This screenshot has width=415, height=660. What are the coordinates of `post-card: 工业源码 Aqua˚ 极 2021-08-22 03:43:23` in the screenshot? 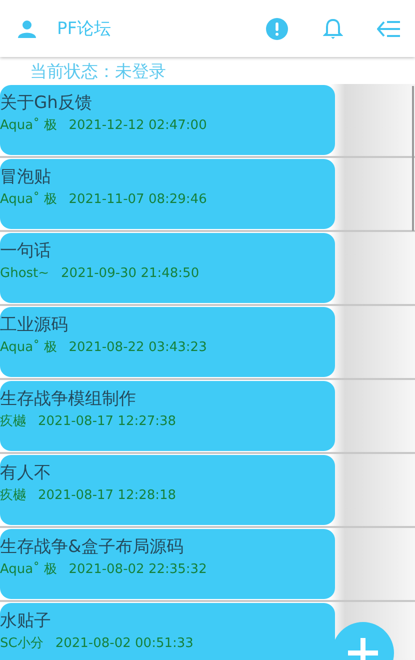 It's located at (167, 342).